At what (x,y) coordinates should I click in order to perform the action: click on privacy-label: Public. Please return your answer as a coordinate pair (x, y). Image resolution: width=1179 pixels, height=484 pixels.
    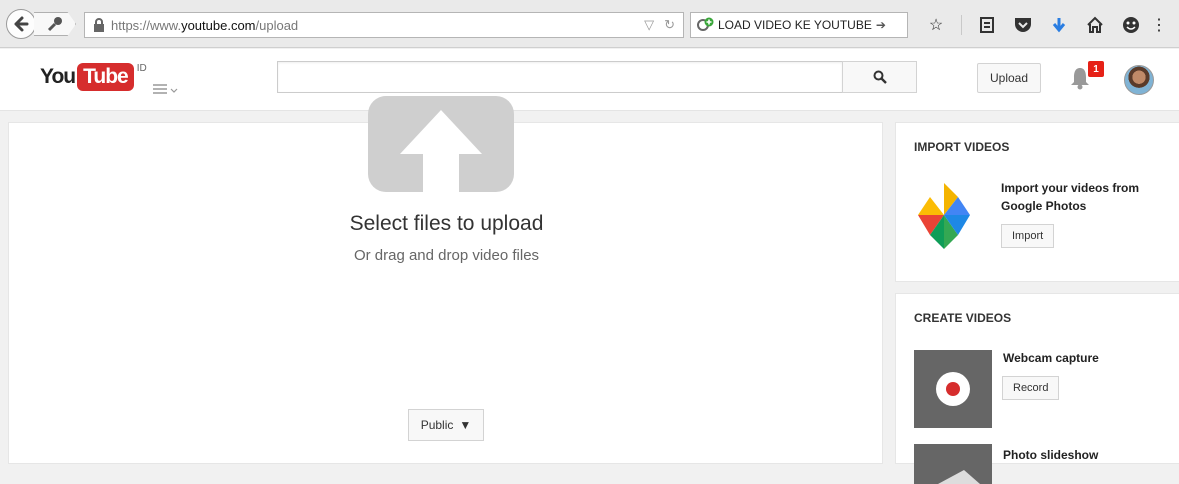
    Looking at the image, I should click on (437, 425).